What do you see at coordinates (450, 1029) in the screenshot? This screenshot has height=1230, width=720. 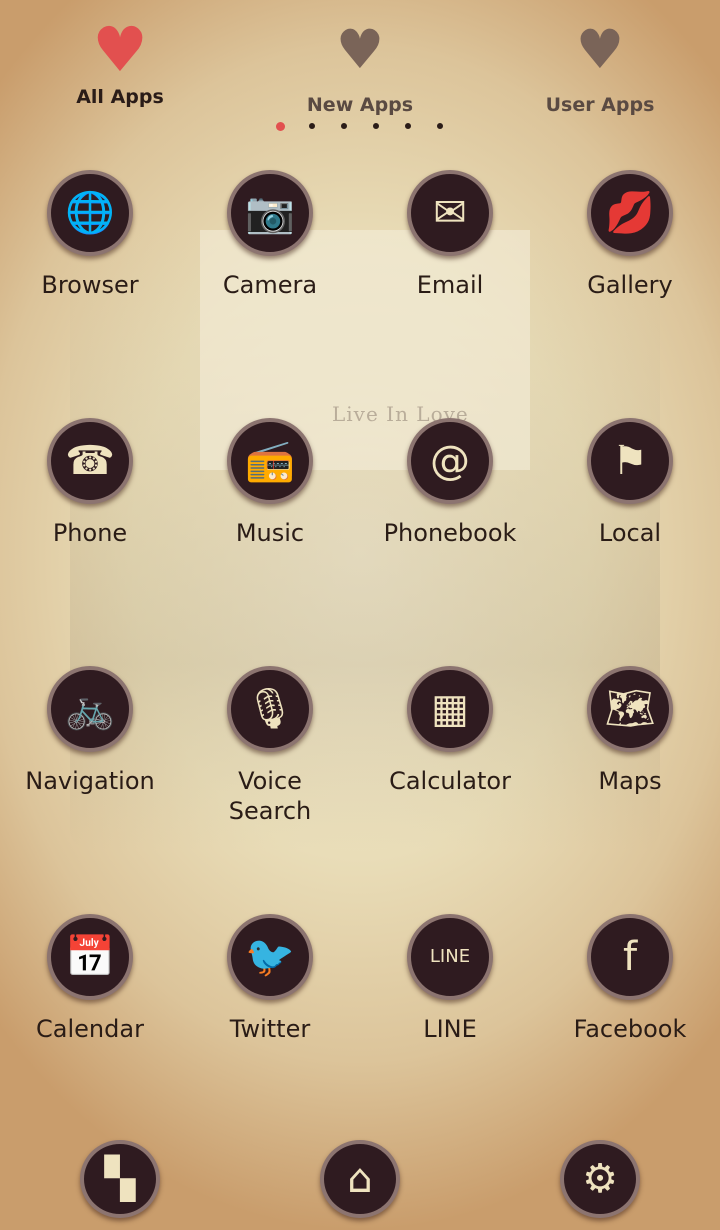 I see `app-label: LINE` at bounding box center [450, 1029].